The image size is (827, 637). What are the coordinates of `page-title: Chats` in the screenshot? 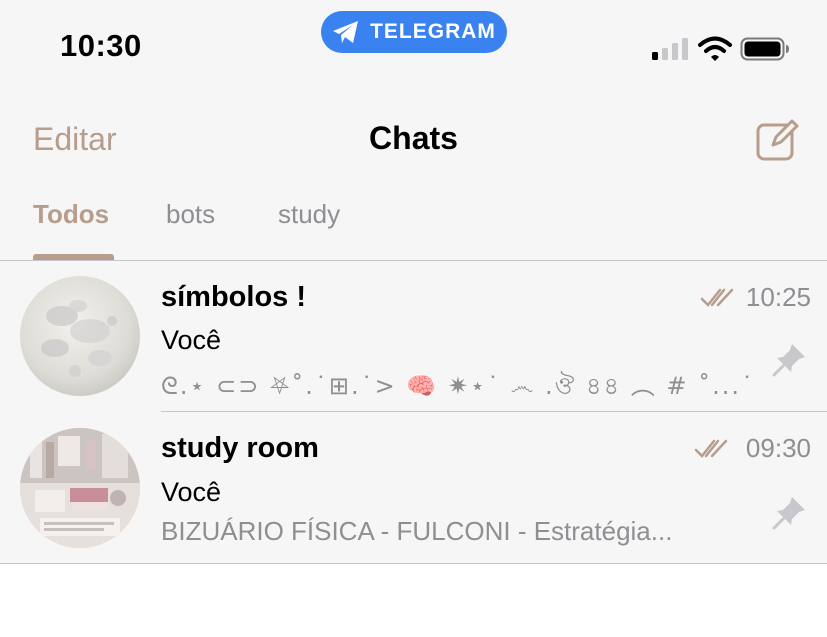 It's located at (413, 138).